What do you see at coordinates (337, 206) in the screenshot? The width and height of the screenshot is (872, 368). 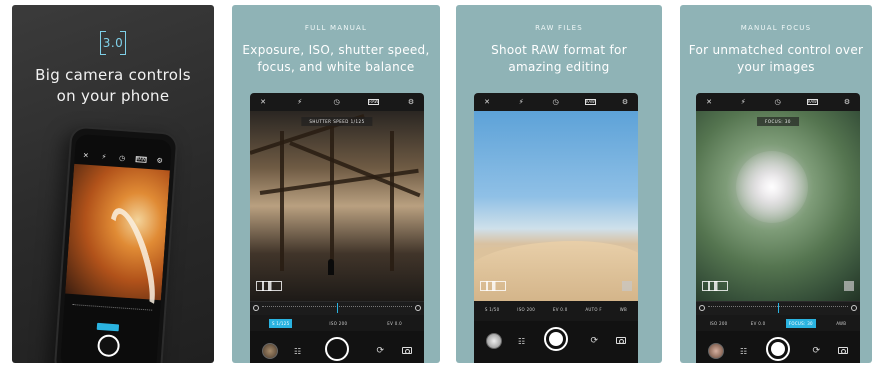 I see `viewfinder: SHUTTER SPEED 1/125` at bounding box center [337, 206].